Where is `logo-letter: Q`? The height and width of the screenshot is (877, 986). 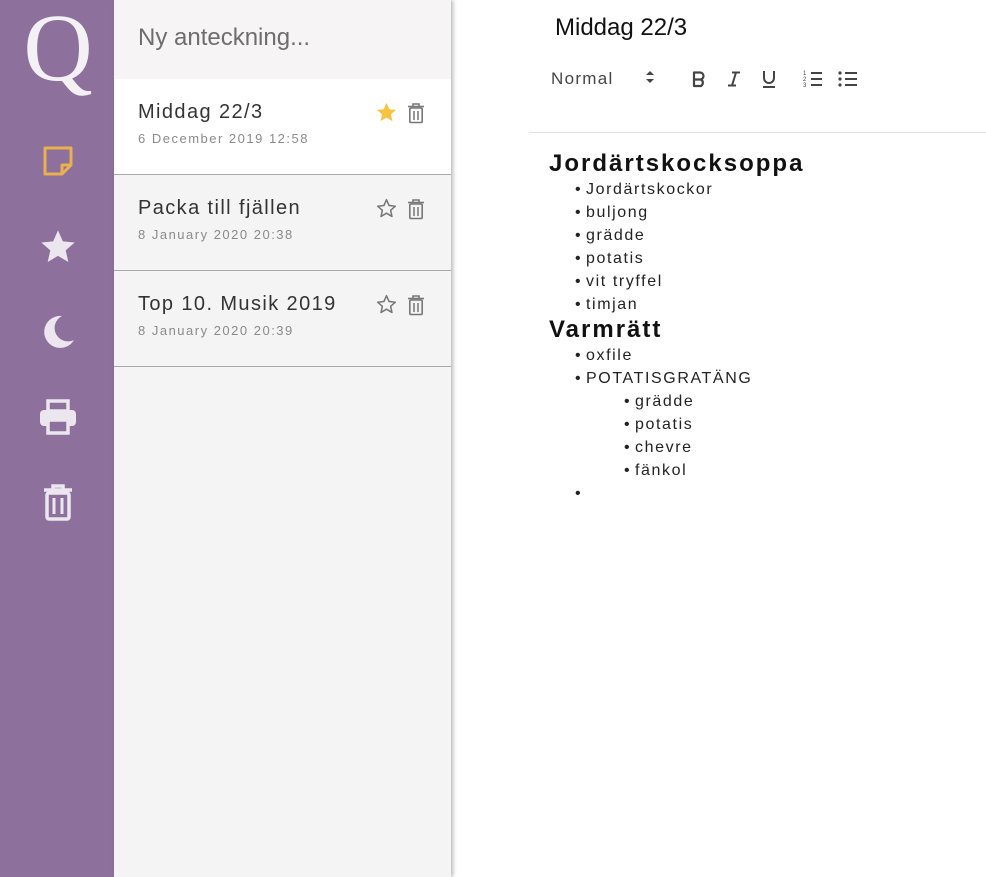
logo-letter: Q is located at coordinates (57, 51).